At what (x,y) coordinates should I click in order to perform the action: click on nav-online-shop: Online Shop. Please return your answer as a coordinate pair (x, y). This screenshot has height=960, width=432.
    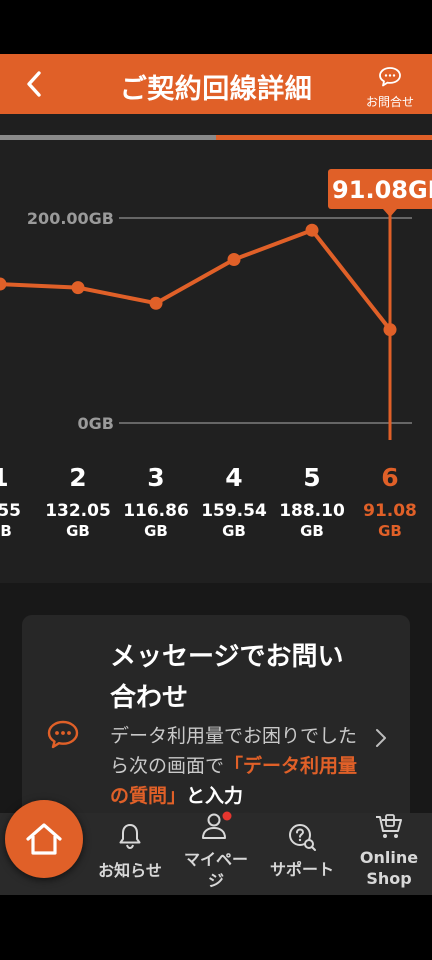
    Looking at the image, I should click on (389, 854).